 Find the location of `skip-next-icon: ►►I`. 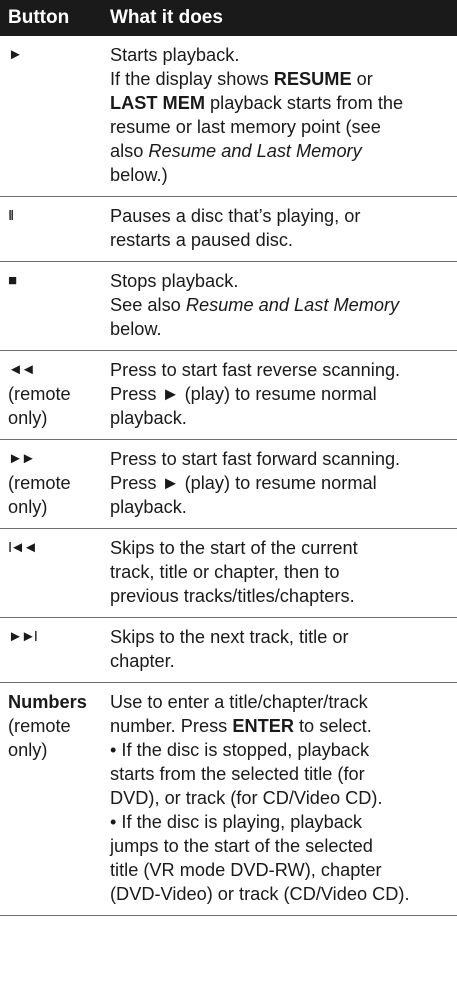

skip-next-icon: ►►I is located at coordinates (23, 636).